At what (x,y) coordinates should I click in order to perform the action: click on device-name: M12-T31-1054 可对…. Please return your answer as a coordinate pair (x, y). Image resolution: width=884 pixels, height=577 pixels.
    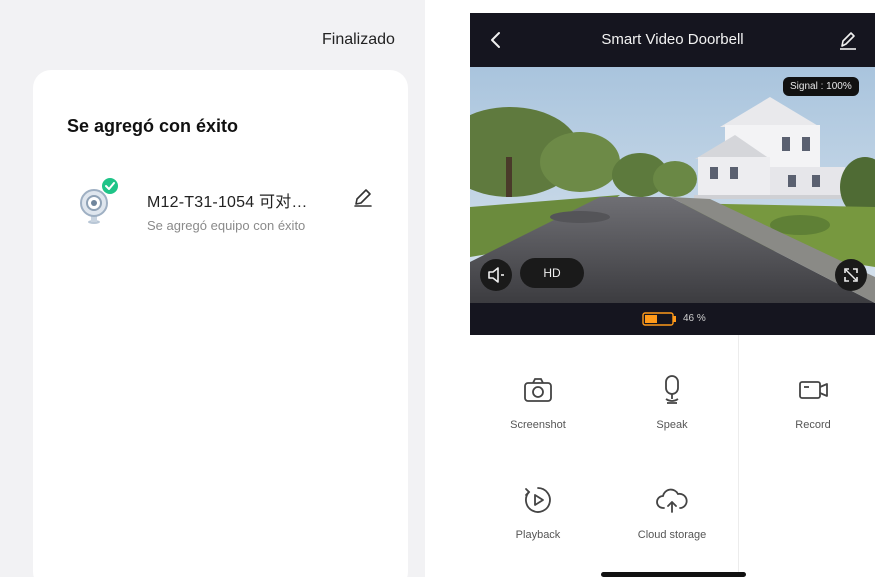
    Looking at the image, I should click on (227, 202).